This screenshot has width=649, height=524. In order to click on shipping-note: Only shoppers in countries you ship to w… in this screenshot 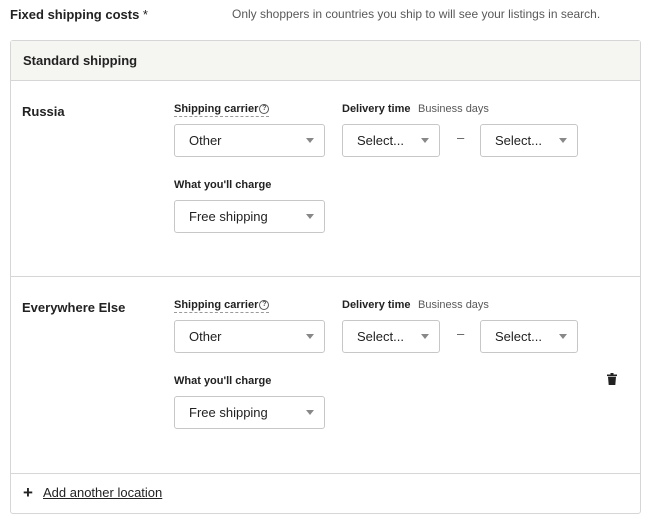, I will do `click(416, 14)`.